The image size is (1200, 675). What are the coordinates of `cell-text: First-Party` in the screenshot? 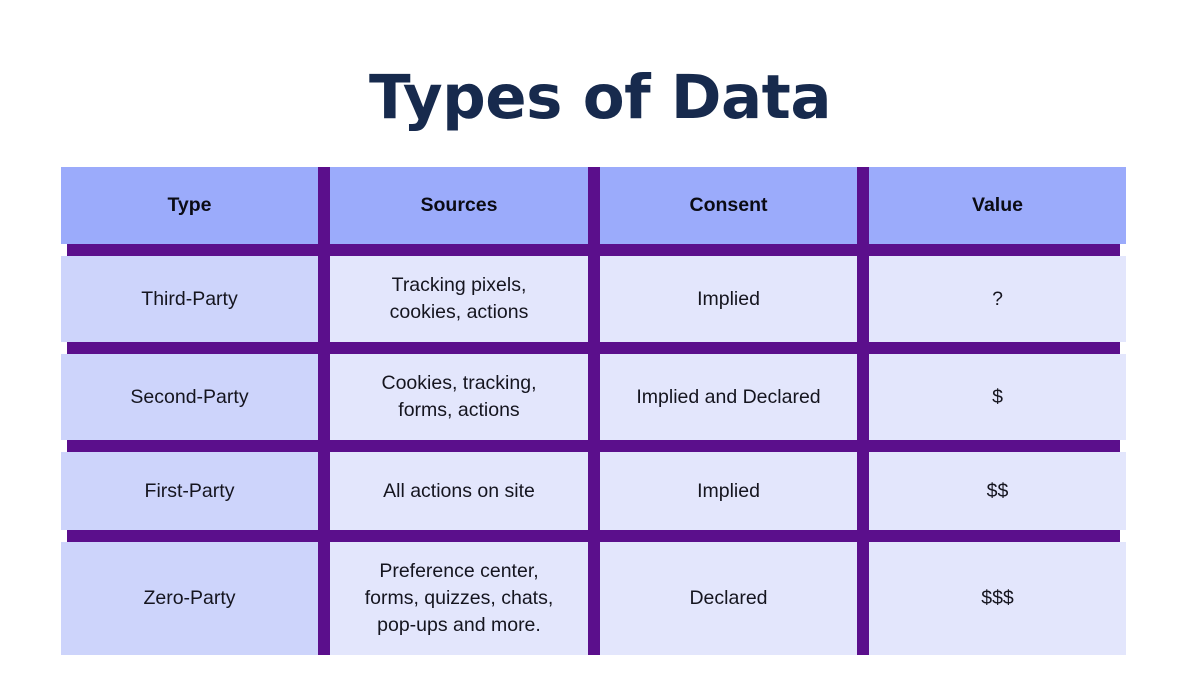 It's located at (189, 490).